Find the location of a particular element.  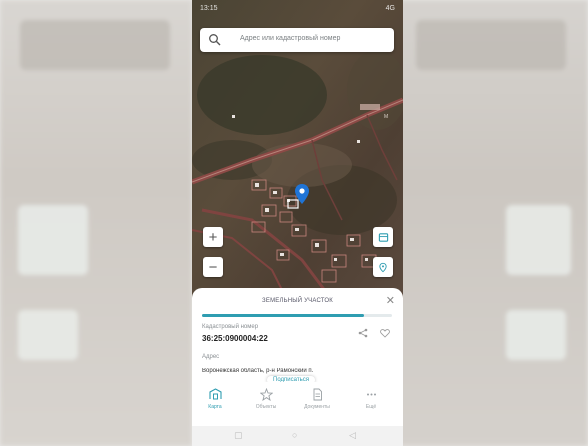

progress-bar is located at coordinates (297, 315).